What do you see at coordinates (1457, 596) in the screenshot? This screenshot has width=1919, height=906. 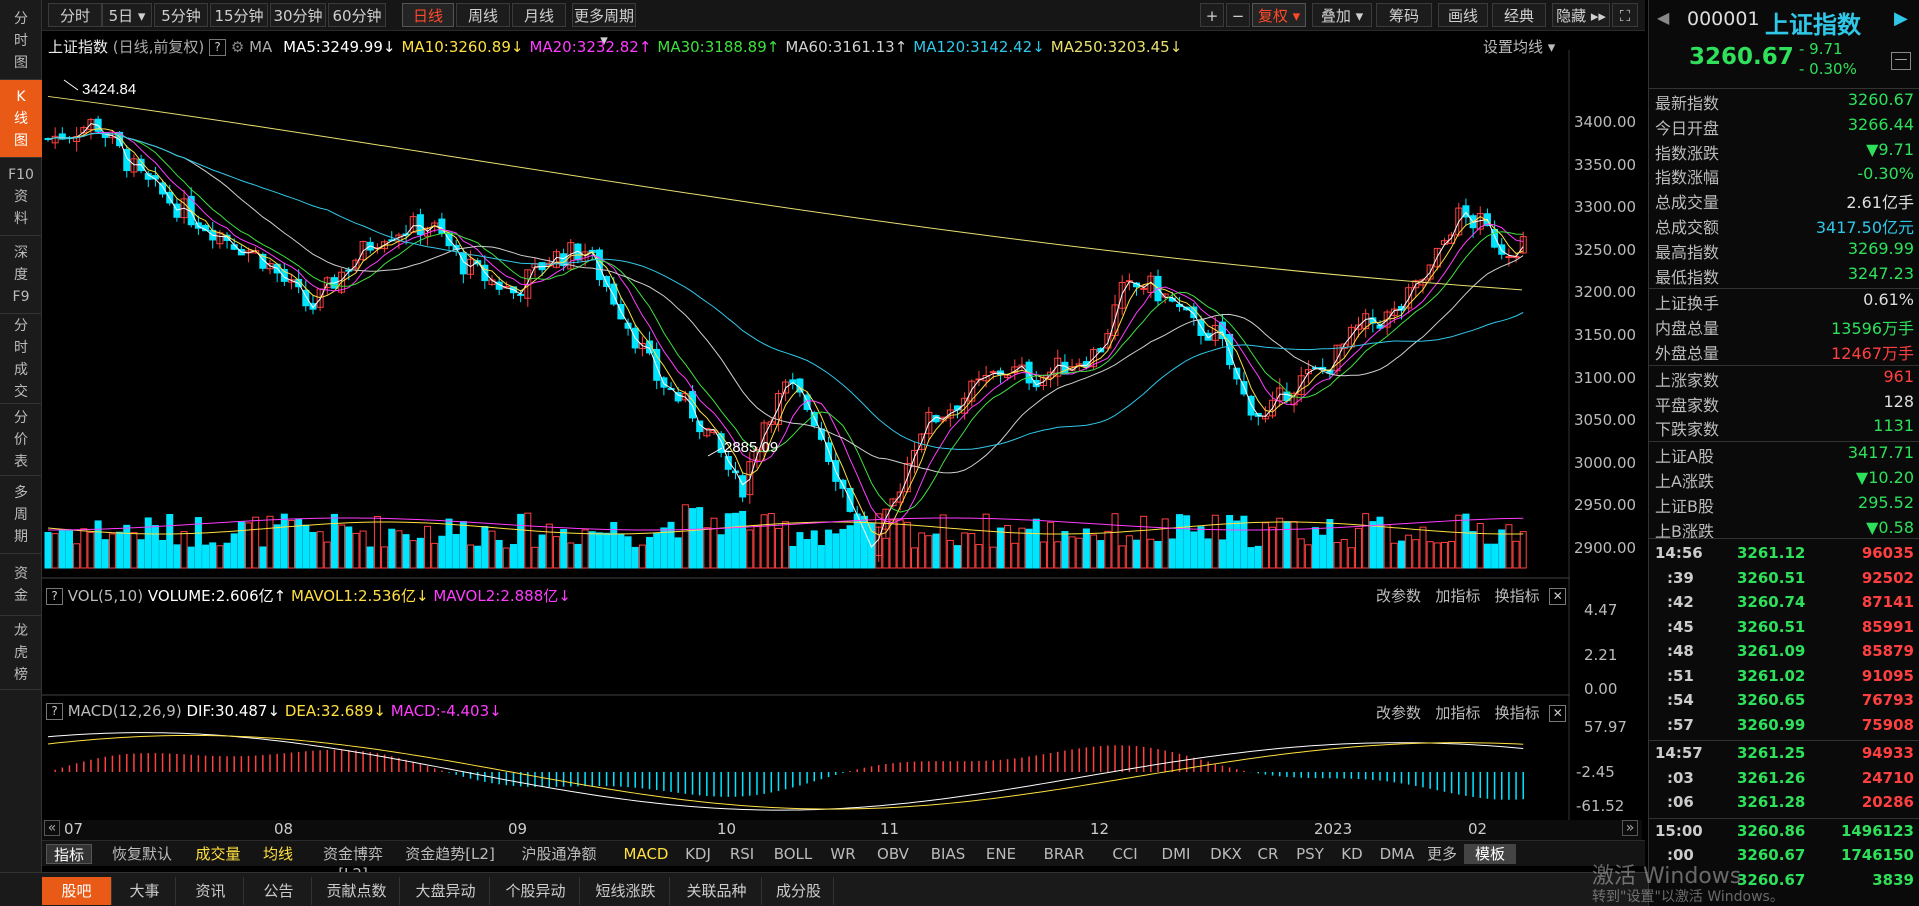 I see `vol-add-indicator: 加指标` at bounding box center [1457, 596].